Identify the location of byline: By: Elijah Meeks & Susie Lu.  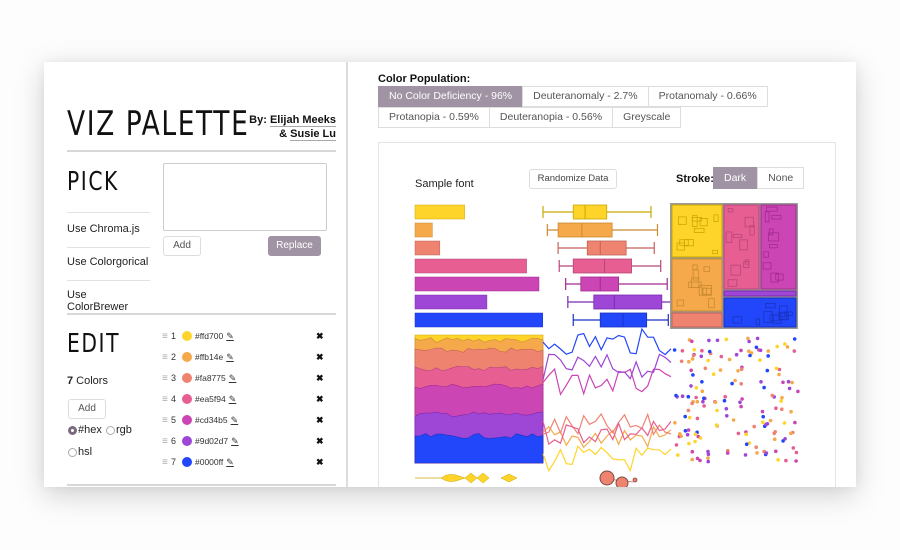
(290, 127).